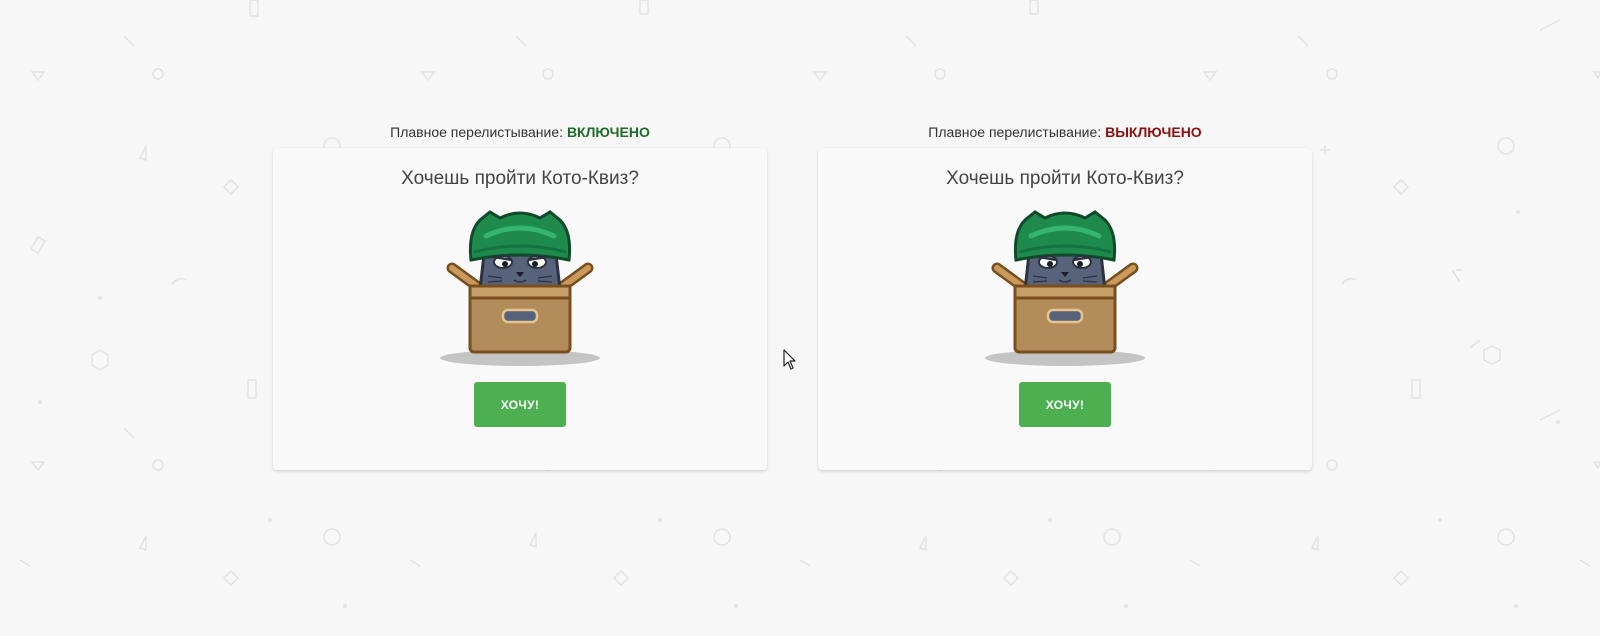 This screenshot has height=636, width=1600. What do you see at coordinates (789, 359) in the screenshot?
I see `mouse-cursor-icon` at bounding box center [789, 359].